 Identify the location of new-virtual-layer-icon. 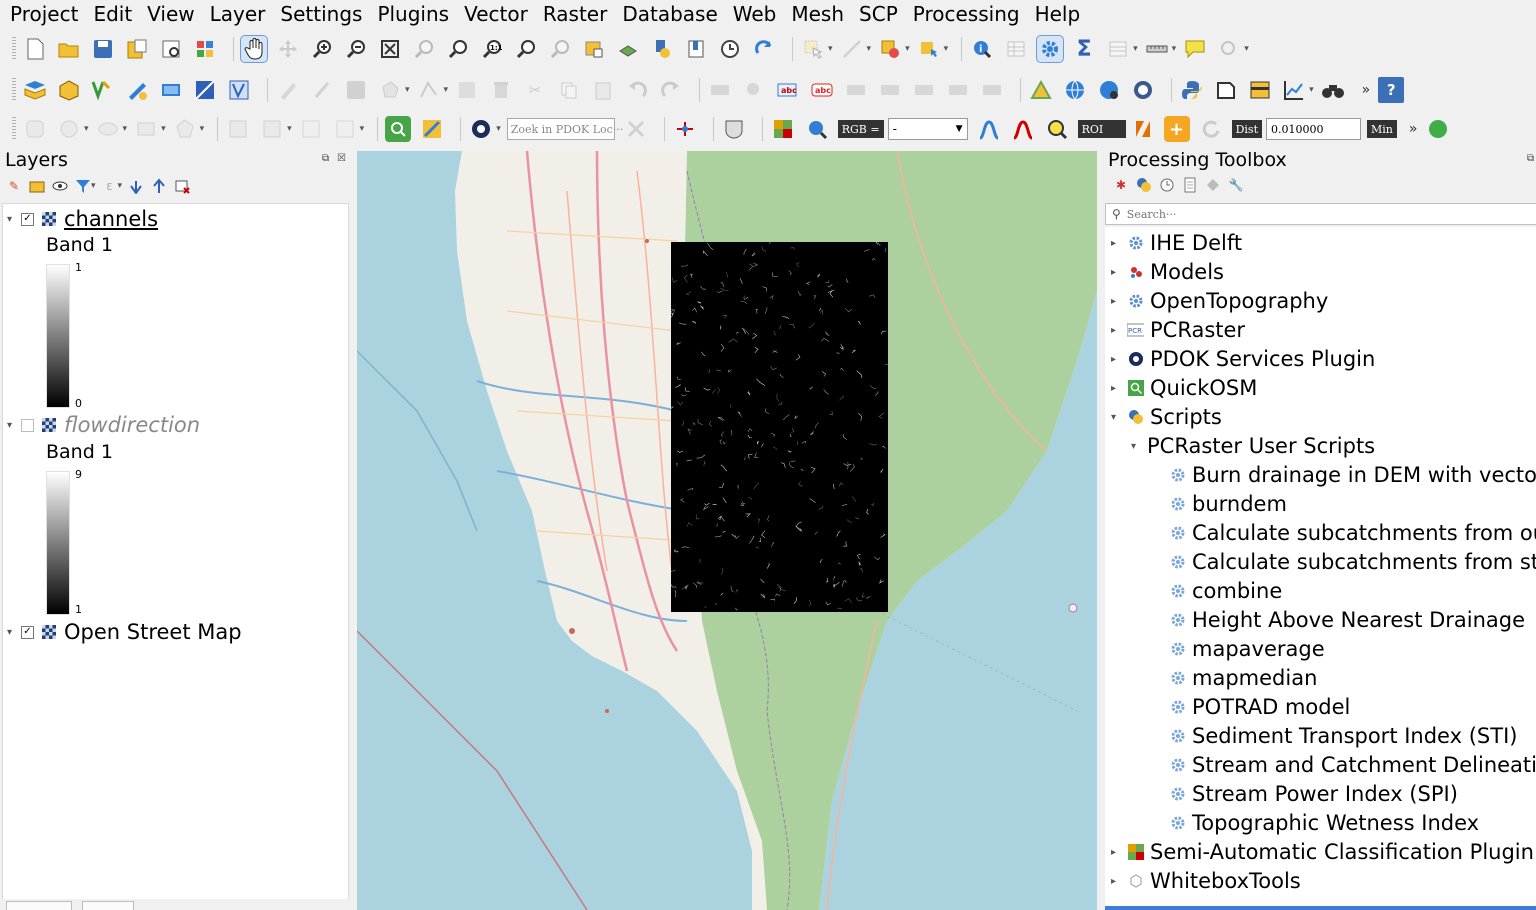
(171, 90).